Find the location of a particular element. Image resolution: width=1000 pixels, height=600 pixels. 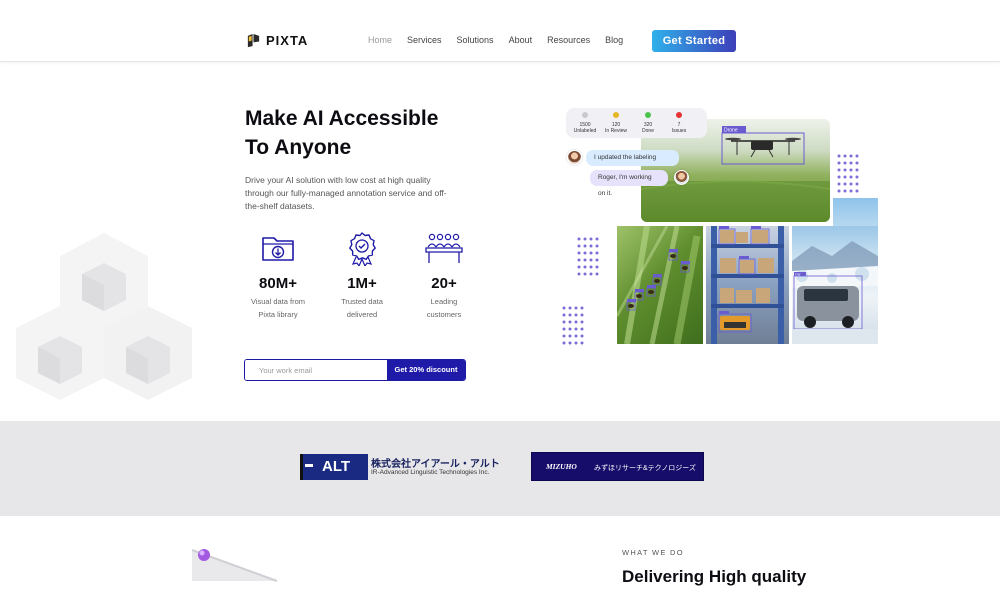

nav-item-solutions: Solutions is located at coordinates (475, 40).